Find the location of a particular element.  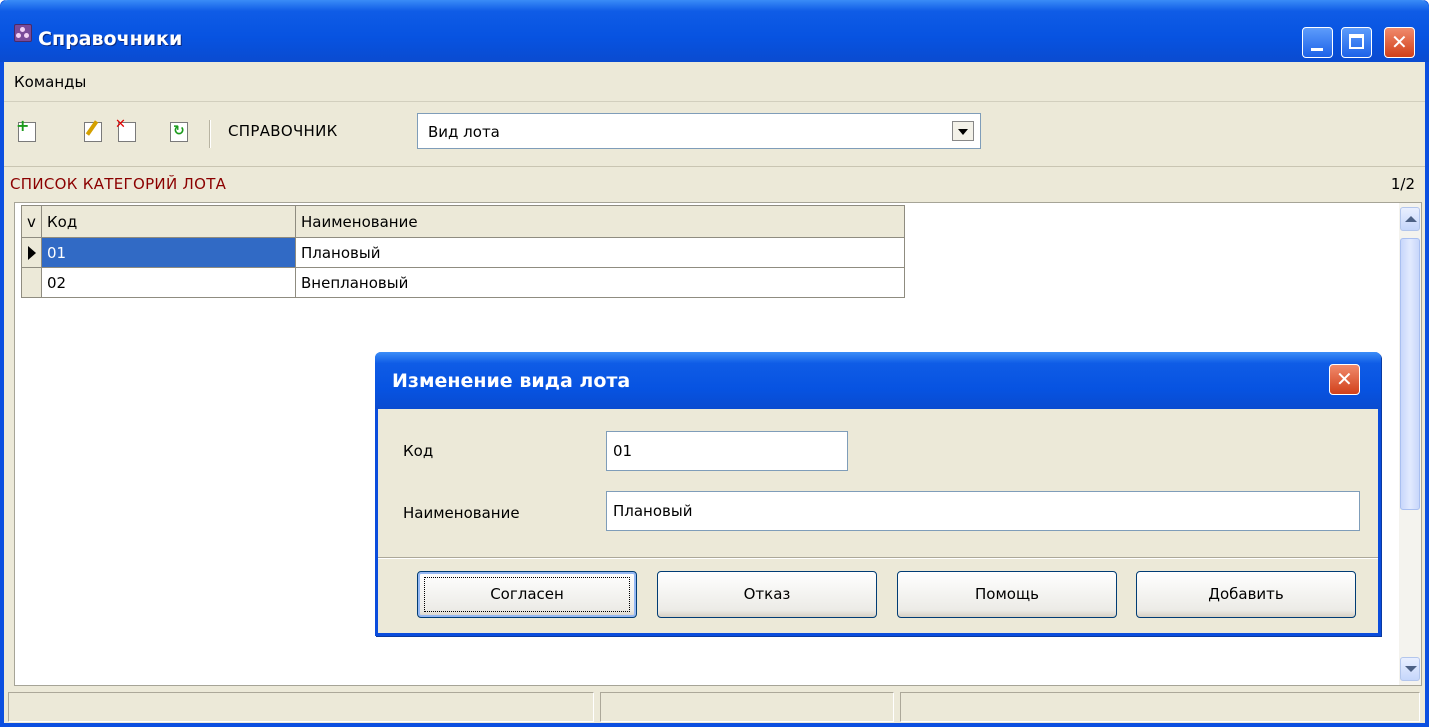

help-button: Помощь is located at coordinates (1007, 594).